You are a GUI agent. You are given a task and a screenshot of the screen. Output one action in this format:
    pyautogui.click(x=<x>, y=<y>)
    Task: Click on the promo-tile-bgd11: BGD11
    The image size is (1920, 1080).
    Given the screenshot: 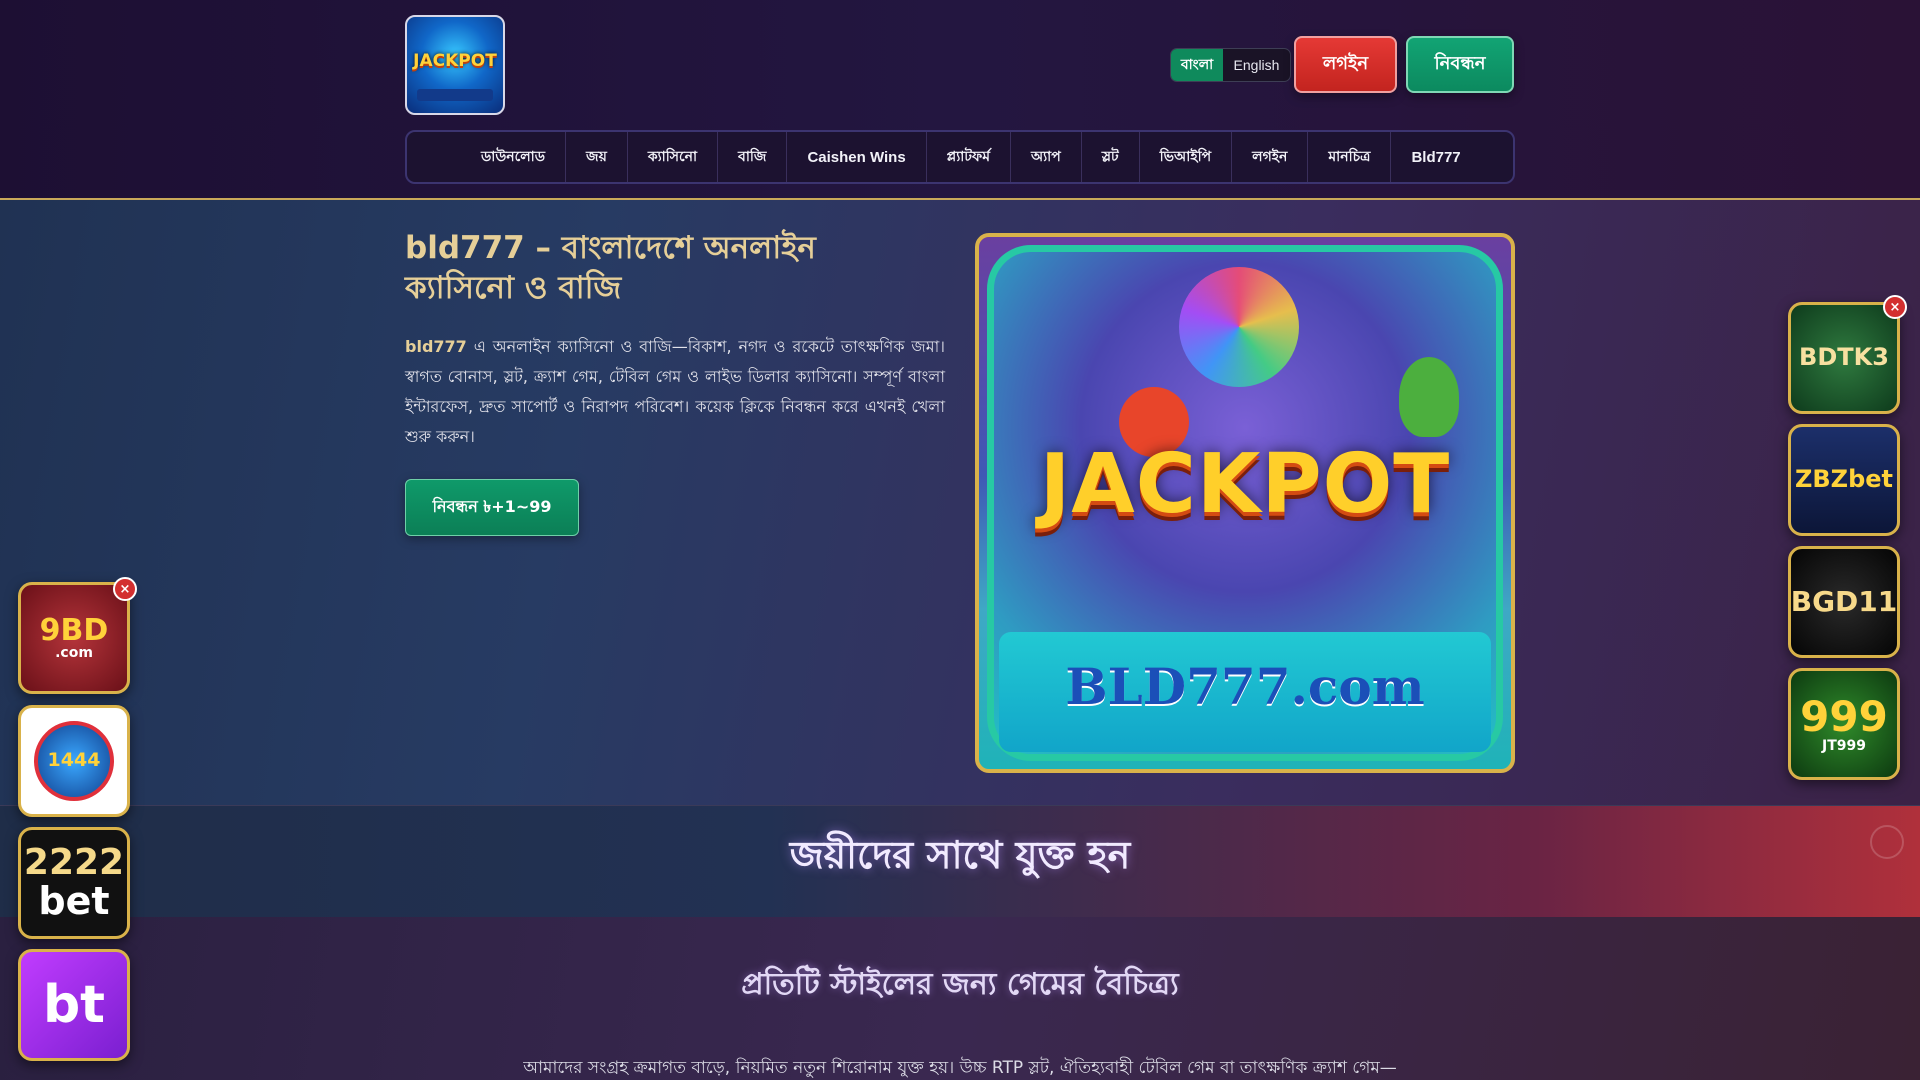 What is the action you would take?
    pyautogui.click(x=1844, y=602)
    